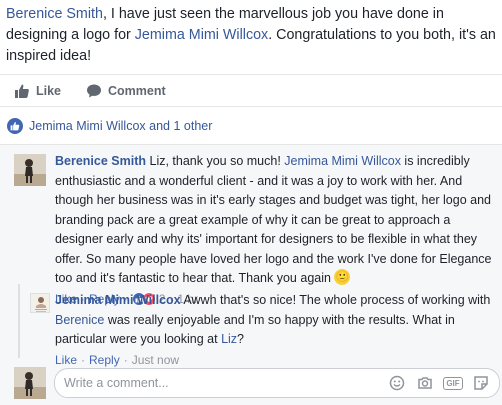  I want to click on smiley-icon, so click(397, 383).